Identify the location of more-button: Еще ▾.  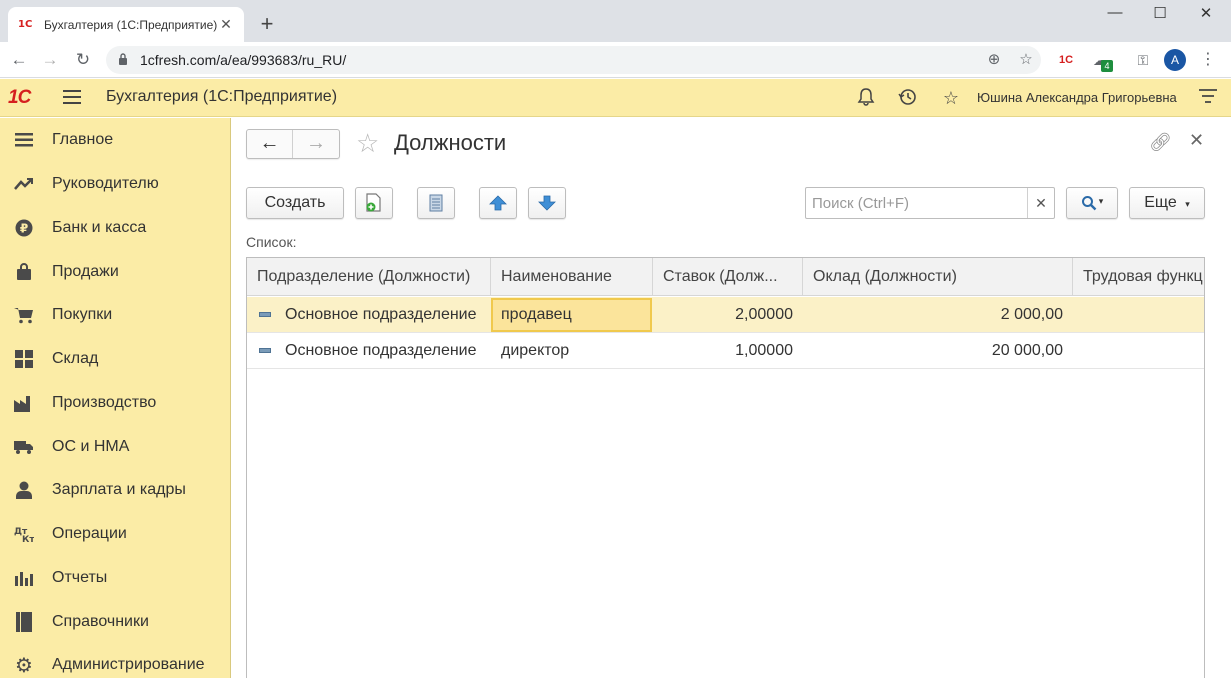
(1167, 203).